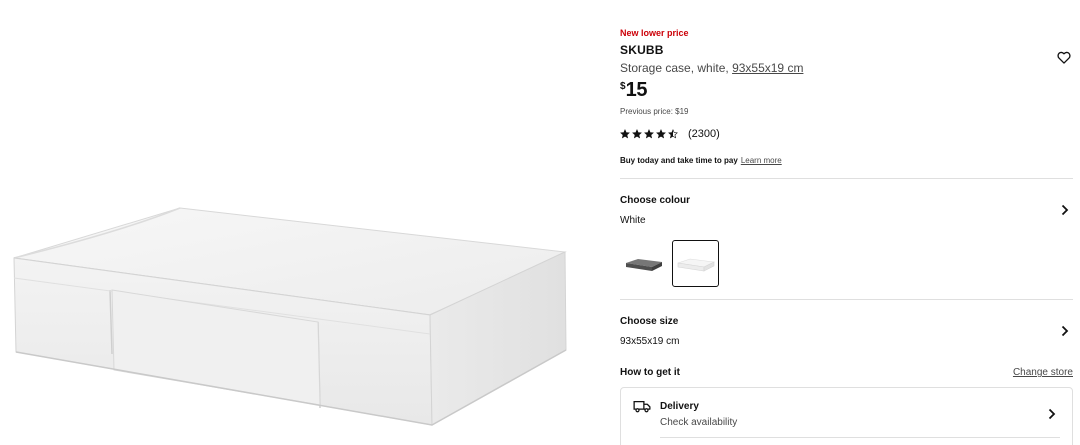 The image size is (1080, 445). I want to click on swatch-dark-grey, so click(643, 263).